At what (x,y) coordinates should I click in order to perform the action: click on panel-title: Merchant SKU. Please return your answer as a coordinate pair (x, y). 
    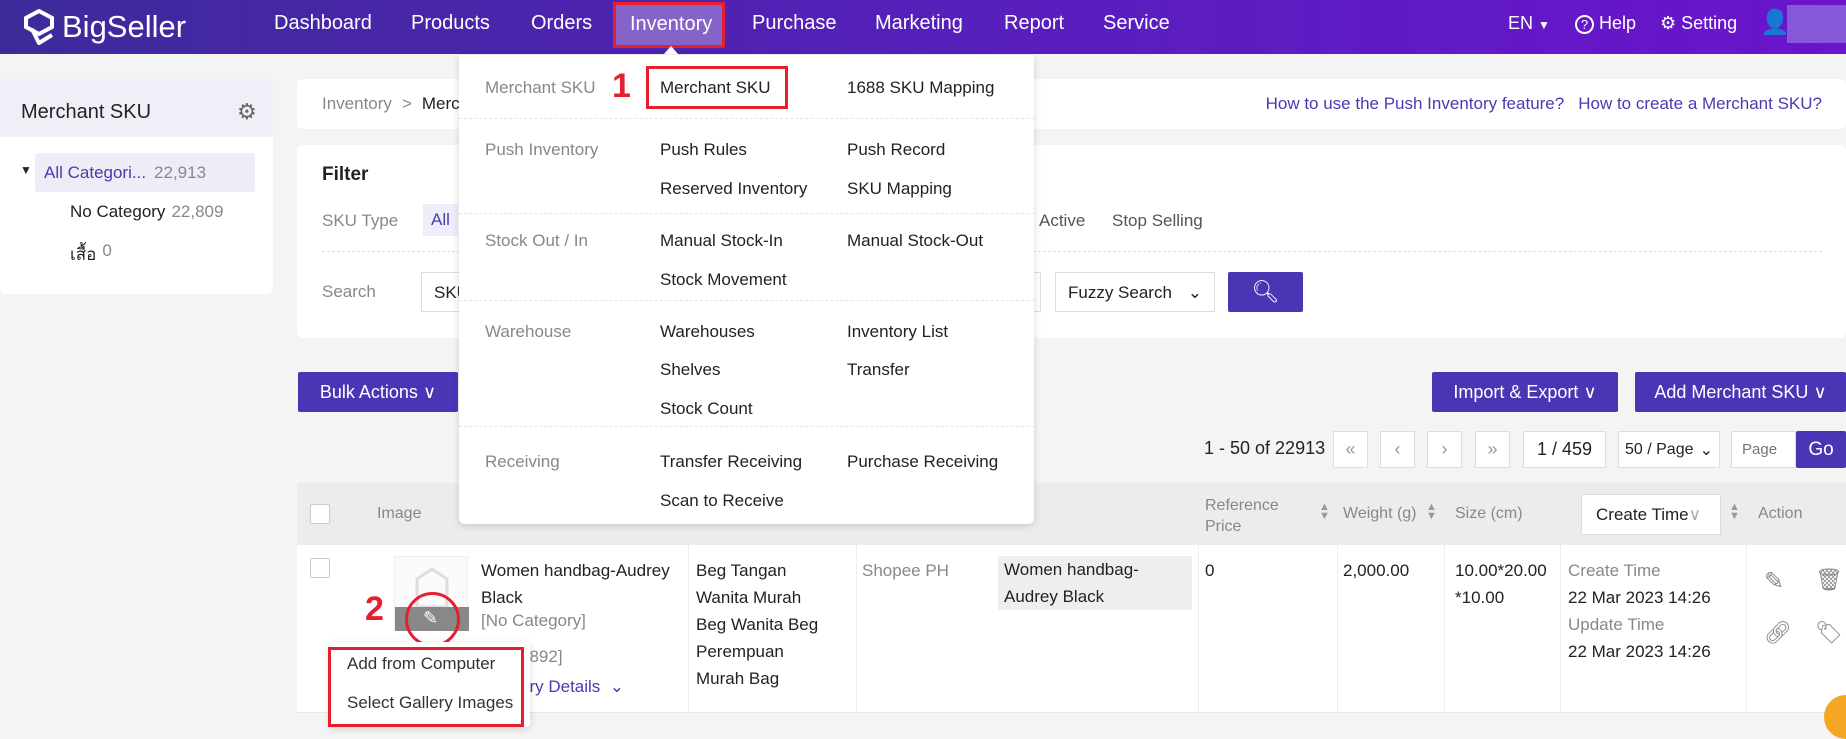
    Looking at the image, I should click on (86, 112).